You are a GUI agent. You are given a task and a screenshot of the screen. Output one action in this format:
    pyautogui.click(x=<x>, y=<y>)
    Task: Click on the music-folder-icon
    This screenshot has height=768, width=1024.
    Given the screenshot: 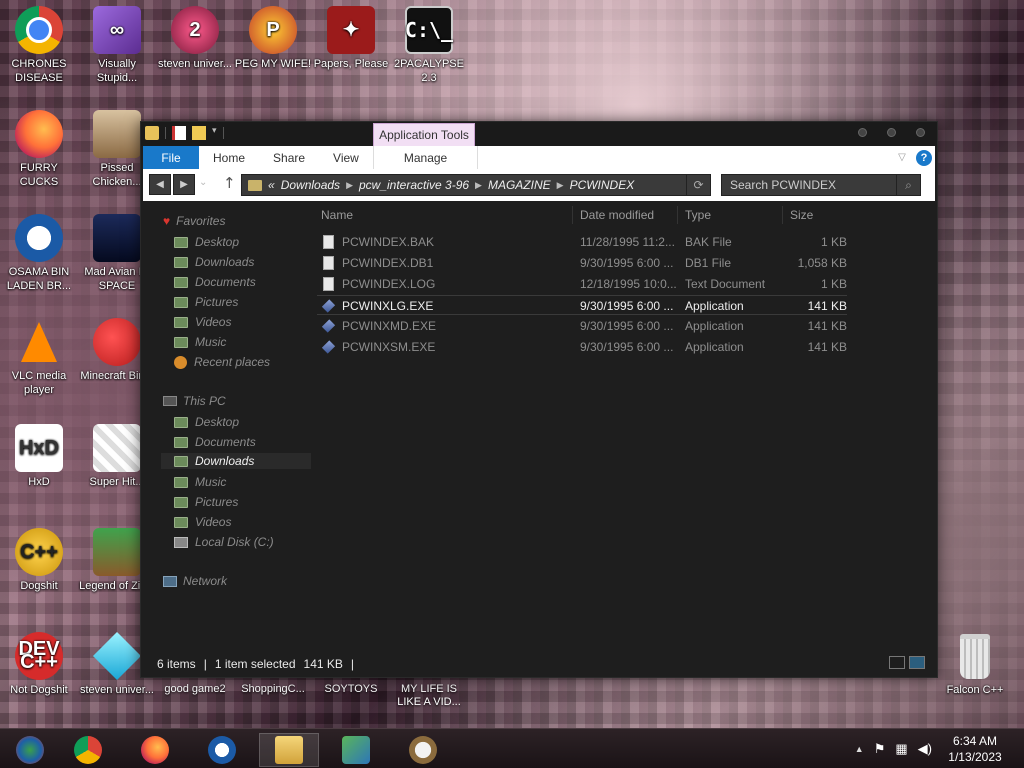 What is the action you would take?
    pyautogui.click(x=181, y=342)
    